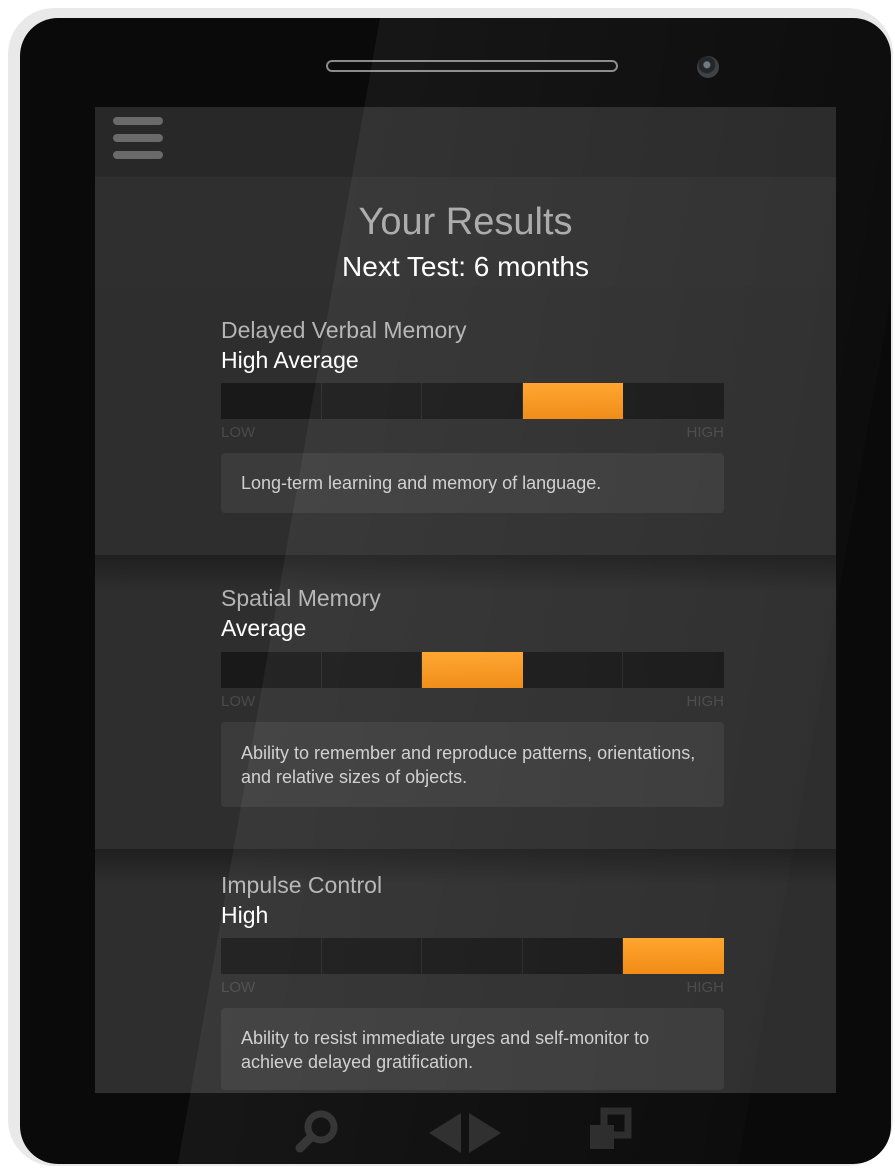 The height and width of the screenshot is (1171, 895). What do you see at coordinates (317, 1132) in the screenshot?
I see `search-icon` at bounding box center [317, 1132].